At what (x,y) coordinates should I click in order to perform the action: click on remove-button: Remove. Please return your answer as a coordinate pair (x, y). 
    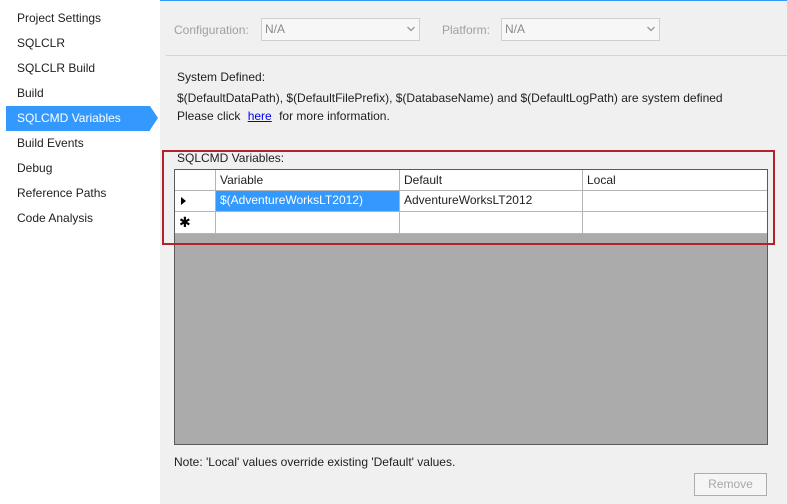
    Looking at the image, I should click on (730, 484).